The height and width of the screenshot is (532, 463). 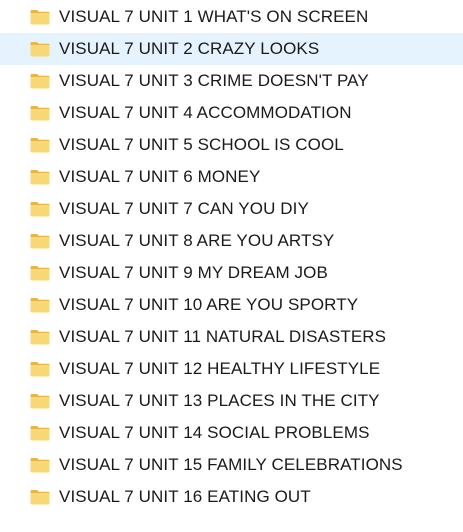 I want to click on folder-label: VISUAL 7 UNIT 16 EATING OUT, so click(x=185, y=496).